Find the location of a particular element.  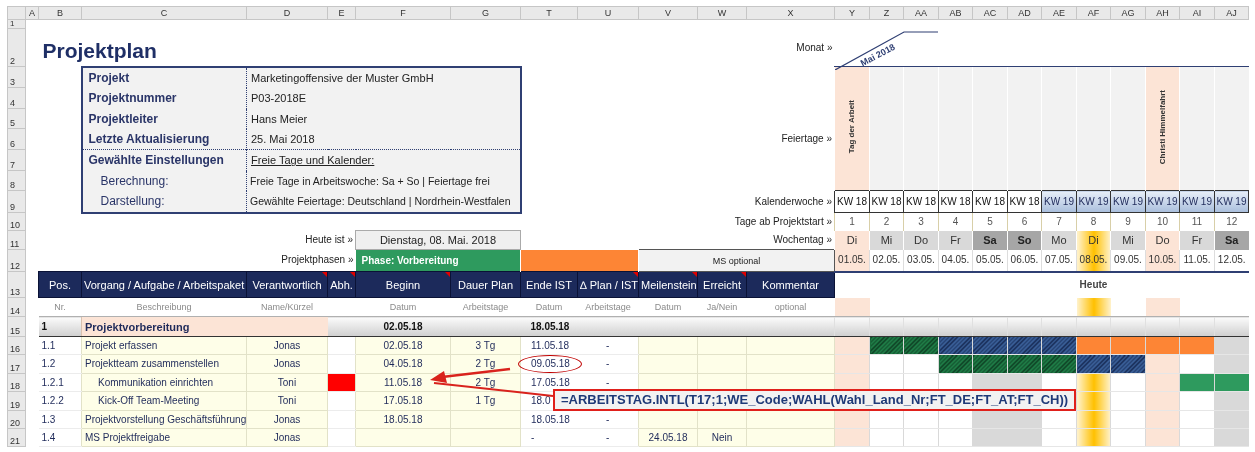

row-number: 13 is located at coordinates (16, 284).